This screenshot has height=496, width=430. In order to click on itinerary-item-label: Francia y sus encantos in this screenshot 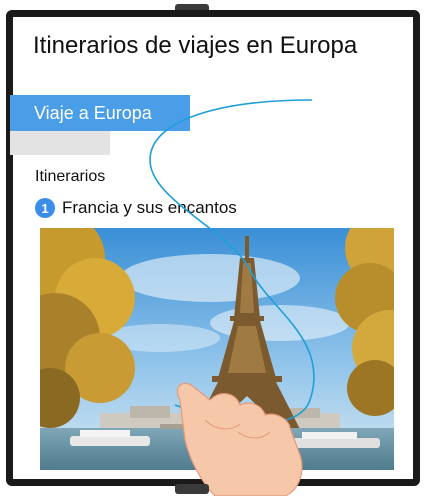, I will do `click(149, 207)`.